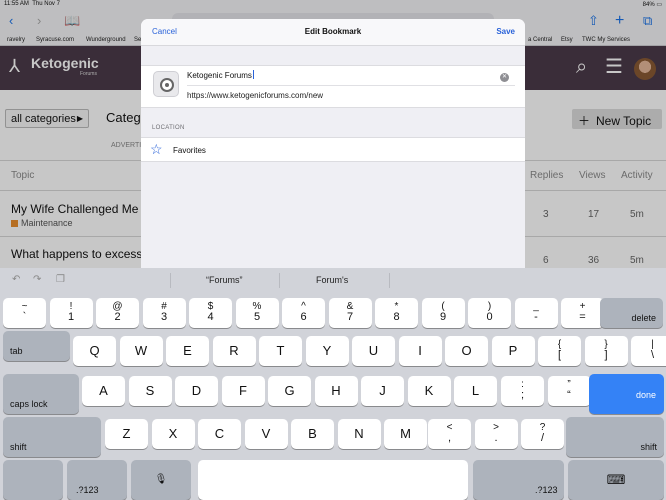  Describe the element at coordinates (405, 434) in the screenshot. I see `key-m: M` at that location.